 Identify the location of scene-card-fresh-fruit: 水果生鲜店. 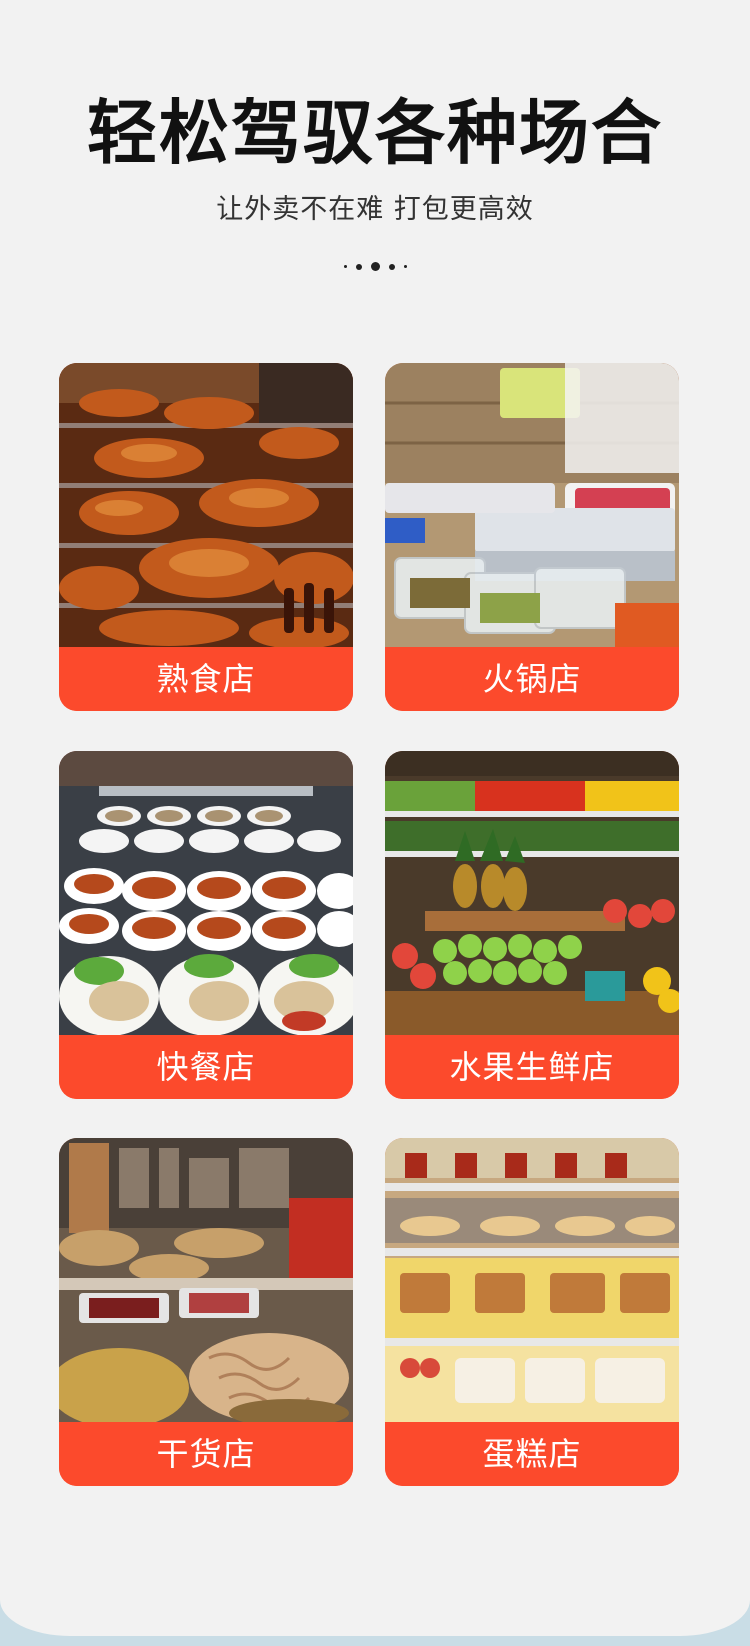
(532, 925).